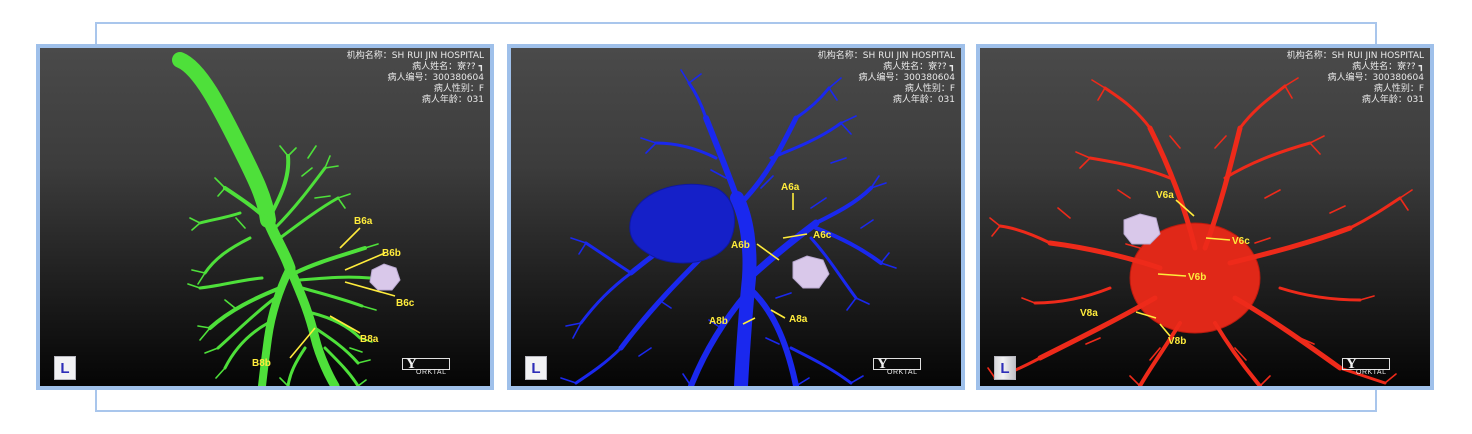  Describe the element at coordinates (369, 339) in the screenshot. I see `label-b8a: B8a` at that location.